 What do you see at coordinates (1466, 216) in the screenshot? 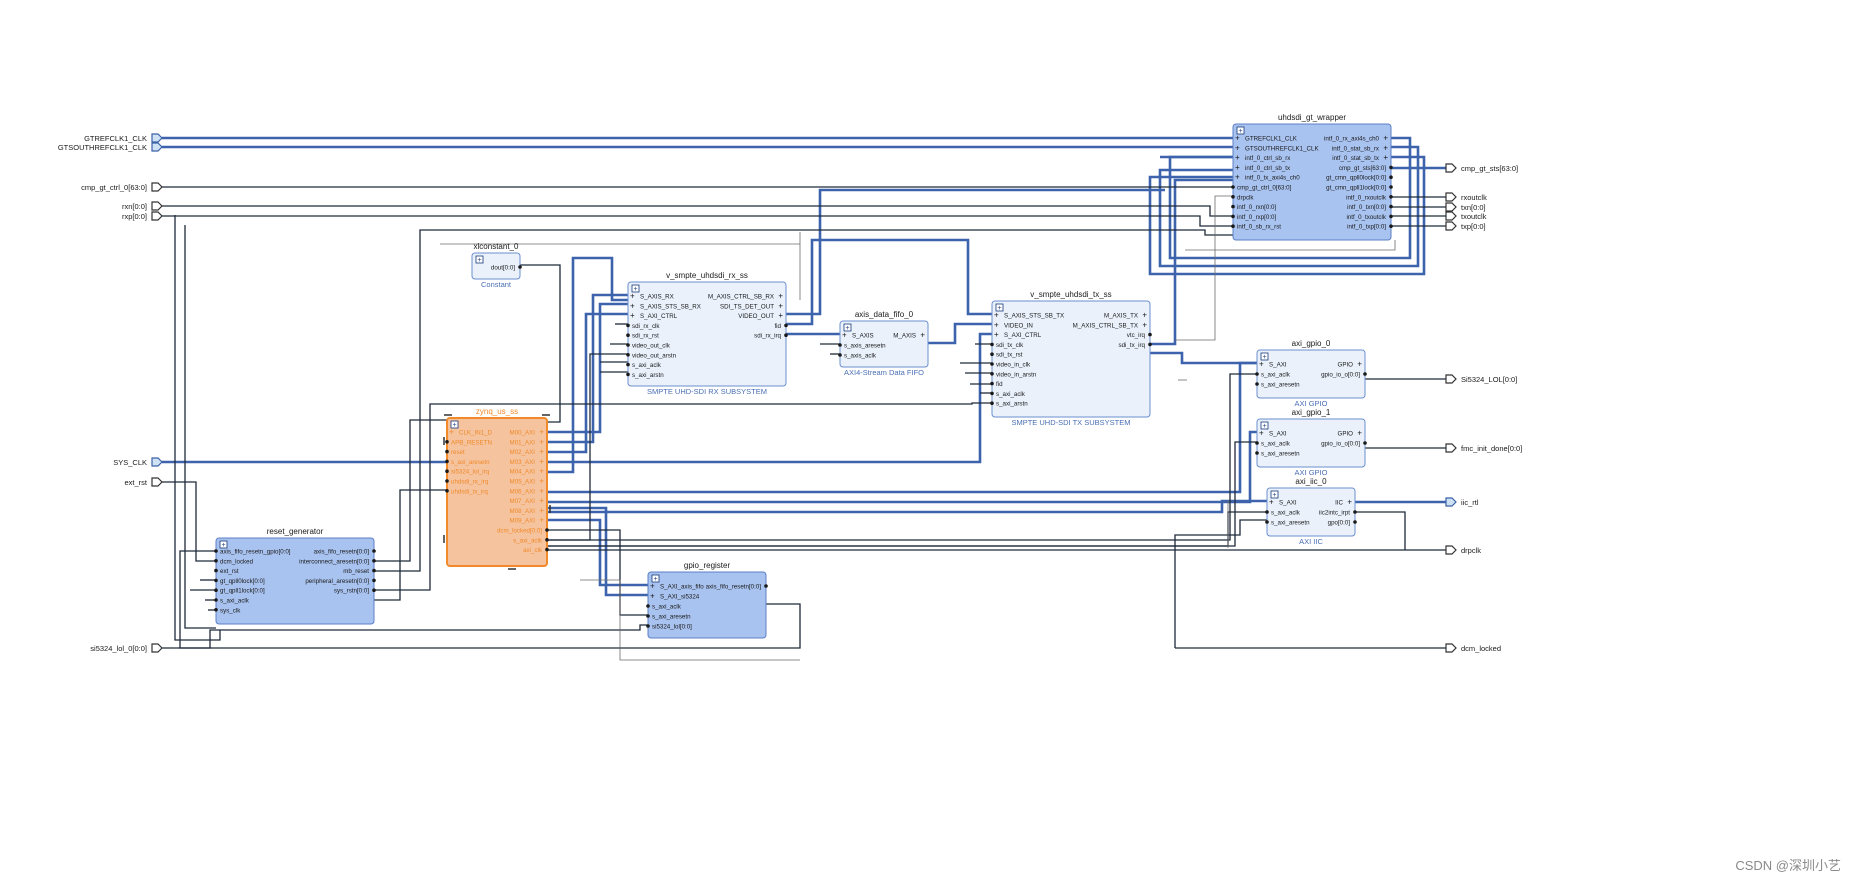
I see `port-txoutclk: txoutclk` at bounding box center [1466, 216].